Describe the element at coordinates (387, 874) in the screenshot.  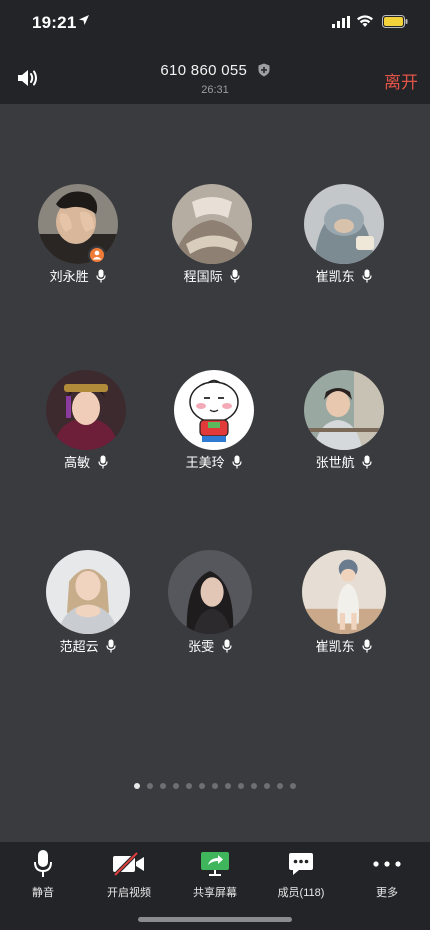
I see `more-button: 更多` at that location.